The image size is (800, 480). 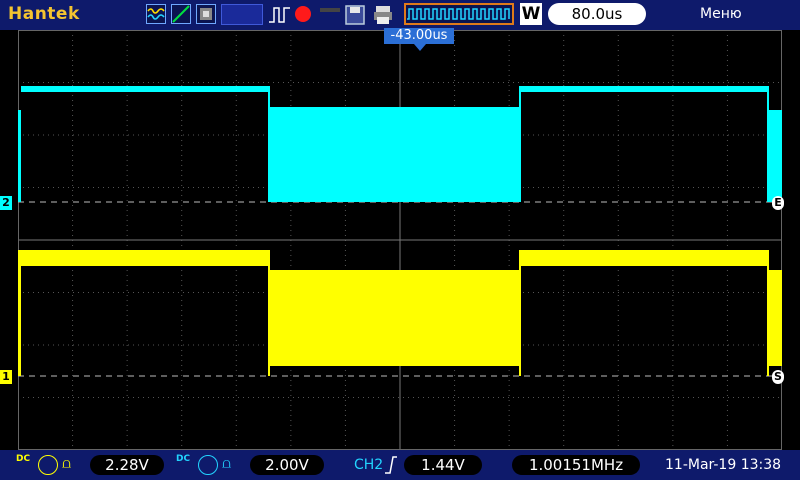 I want to click on ch1-probe-icon, so click(x=48, y=465).